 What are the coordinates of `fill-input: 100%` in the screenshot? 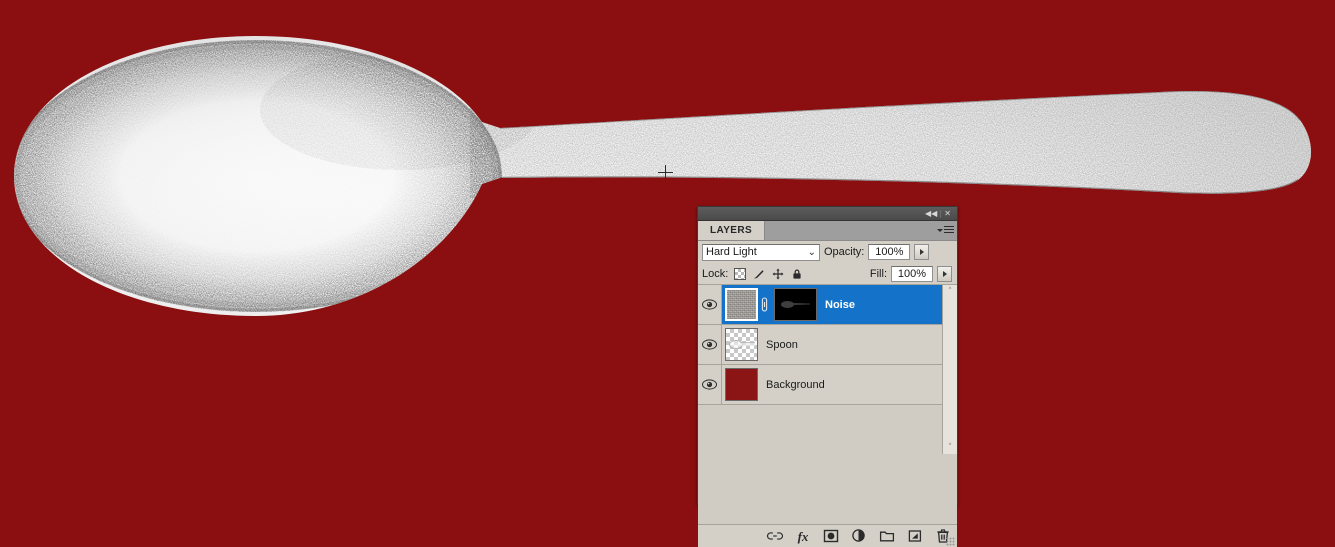 It's located at (912, 273).